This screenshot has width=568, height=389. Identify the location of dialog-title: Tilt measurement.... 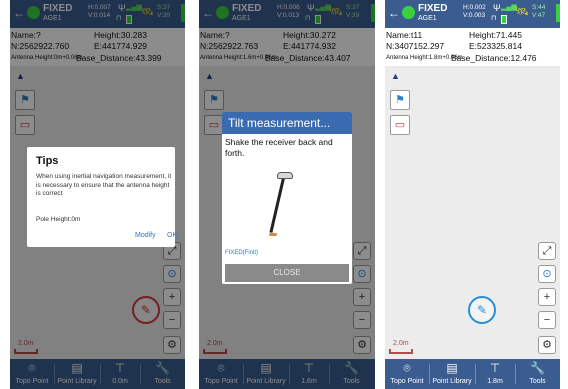
(287, 123).